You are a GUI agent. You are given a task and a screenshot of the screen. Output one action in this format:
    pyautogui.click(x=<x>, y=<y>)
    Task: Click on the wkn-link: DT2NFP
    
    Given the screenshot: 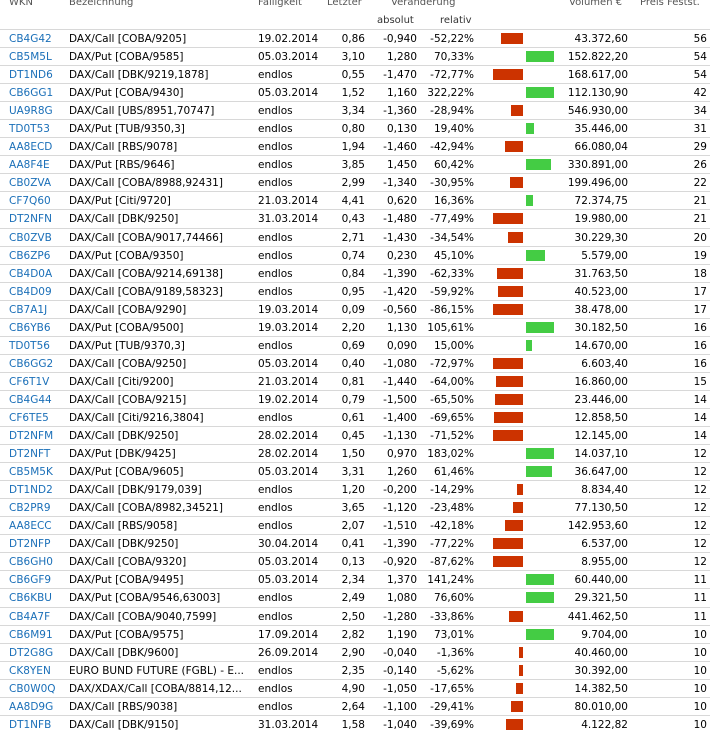 What is the action you would take?
    pyautogui.click(x=29, y=544)
    